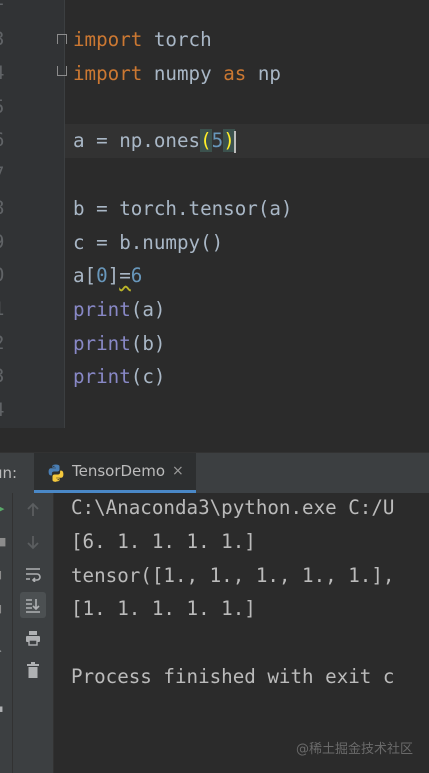 This screenshot has width=429, height=773. What do you see at coordinates (102, 275) in the screenshot?
I see `number-literal: 0` at bounding box center [102, 275].